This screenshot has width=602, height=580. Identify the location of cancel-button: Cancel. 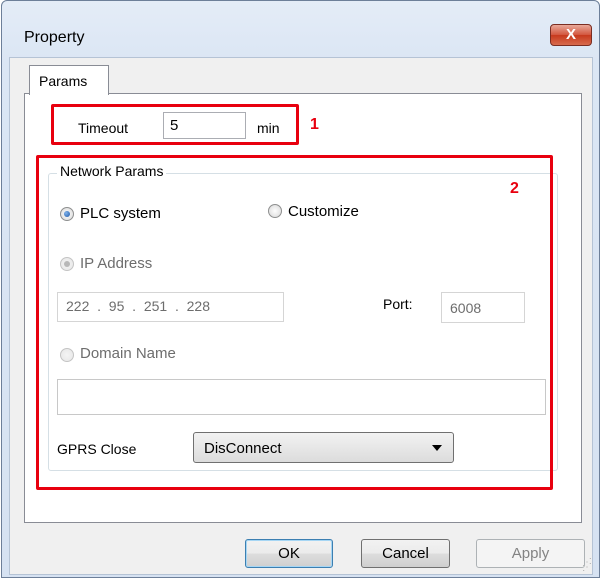
(405, 553).